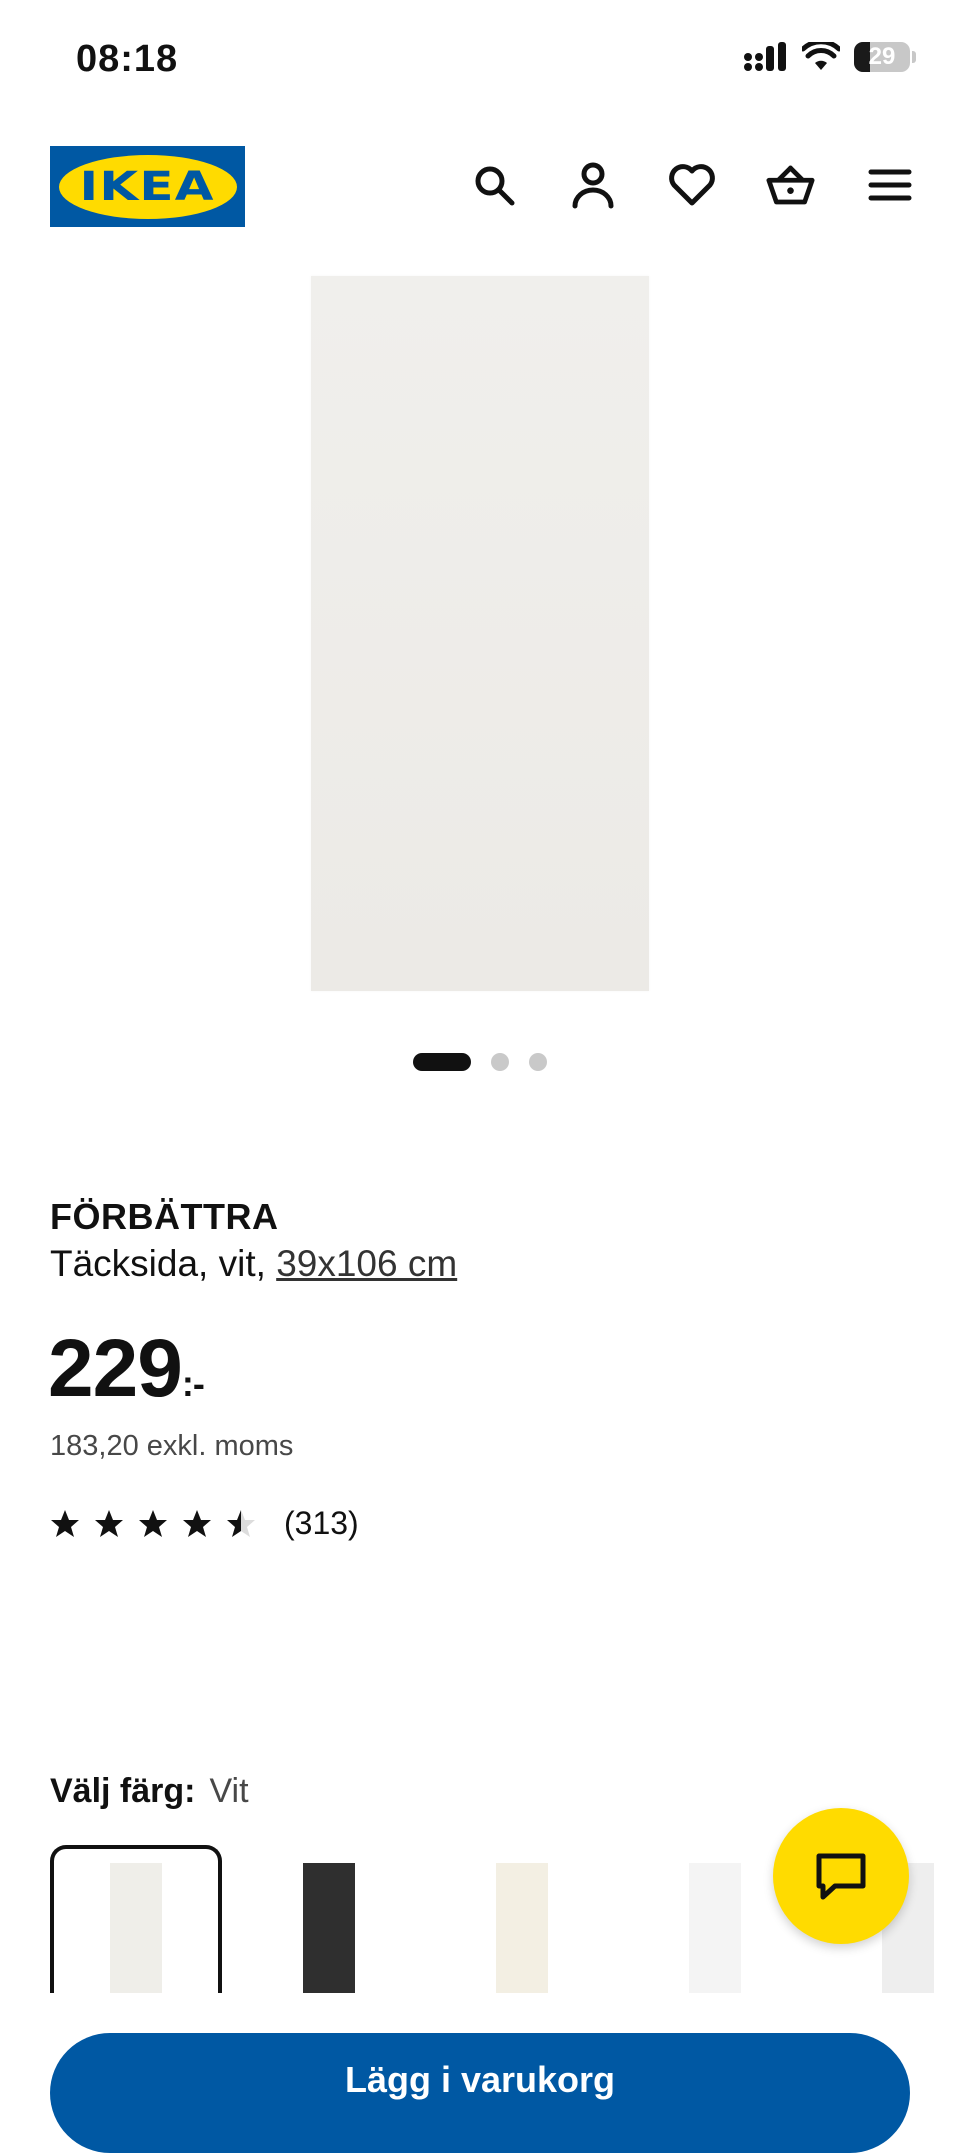  Describe the element at coordinates (480, 2093) in the screenshot. I see `add-to-cart-button: Lägg i varukorg` at that location.